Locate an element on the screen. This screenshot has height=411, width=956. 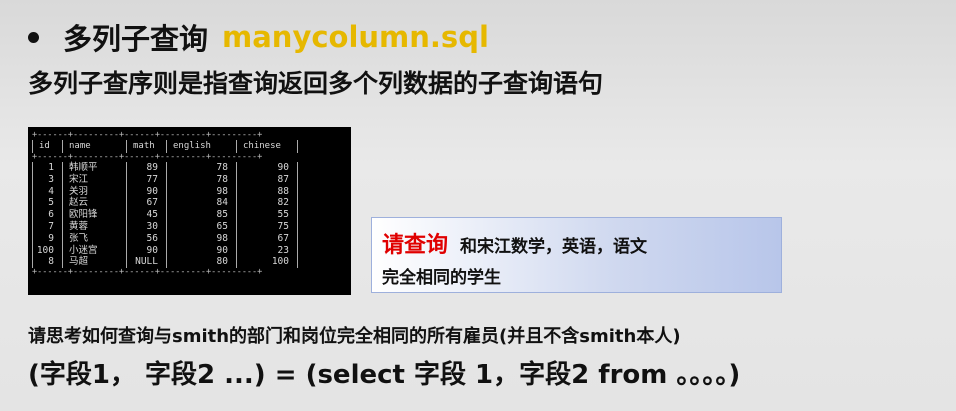
cell-id: 1 is located at coordinates (47, 168).